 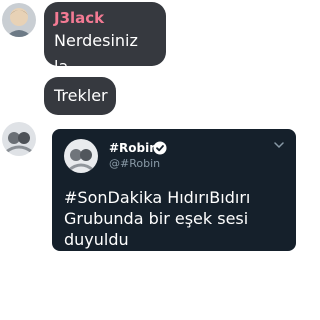 I want to click on message-text: Nerdesiniz la, so click(x=96, y=53).